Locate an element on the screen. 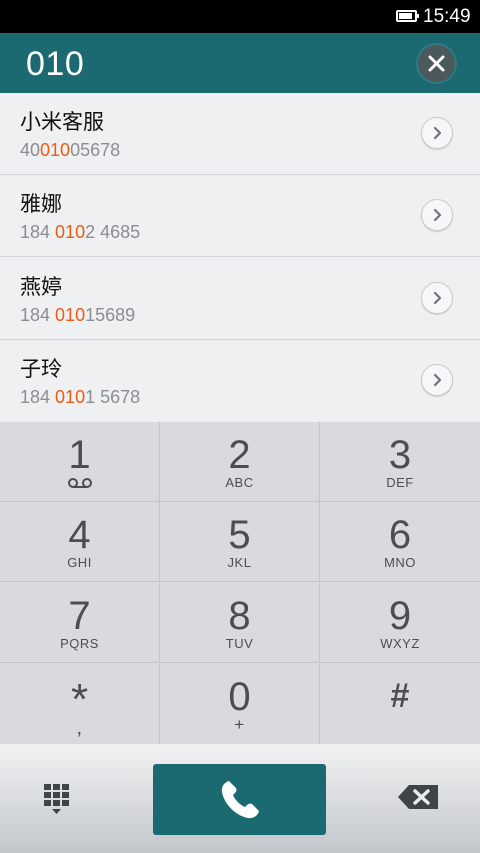 The height and width of the screenshot is (853, 480). key-digit: 4 is located at coordinates (79, 535).